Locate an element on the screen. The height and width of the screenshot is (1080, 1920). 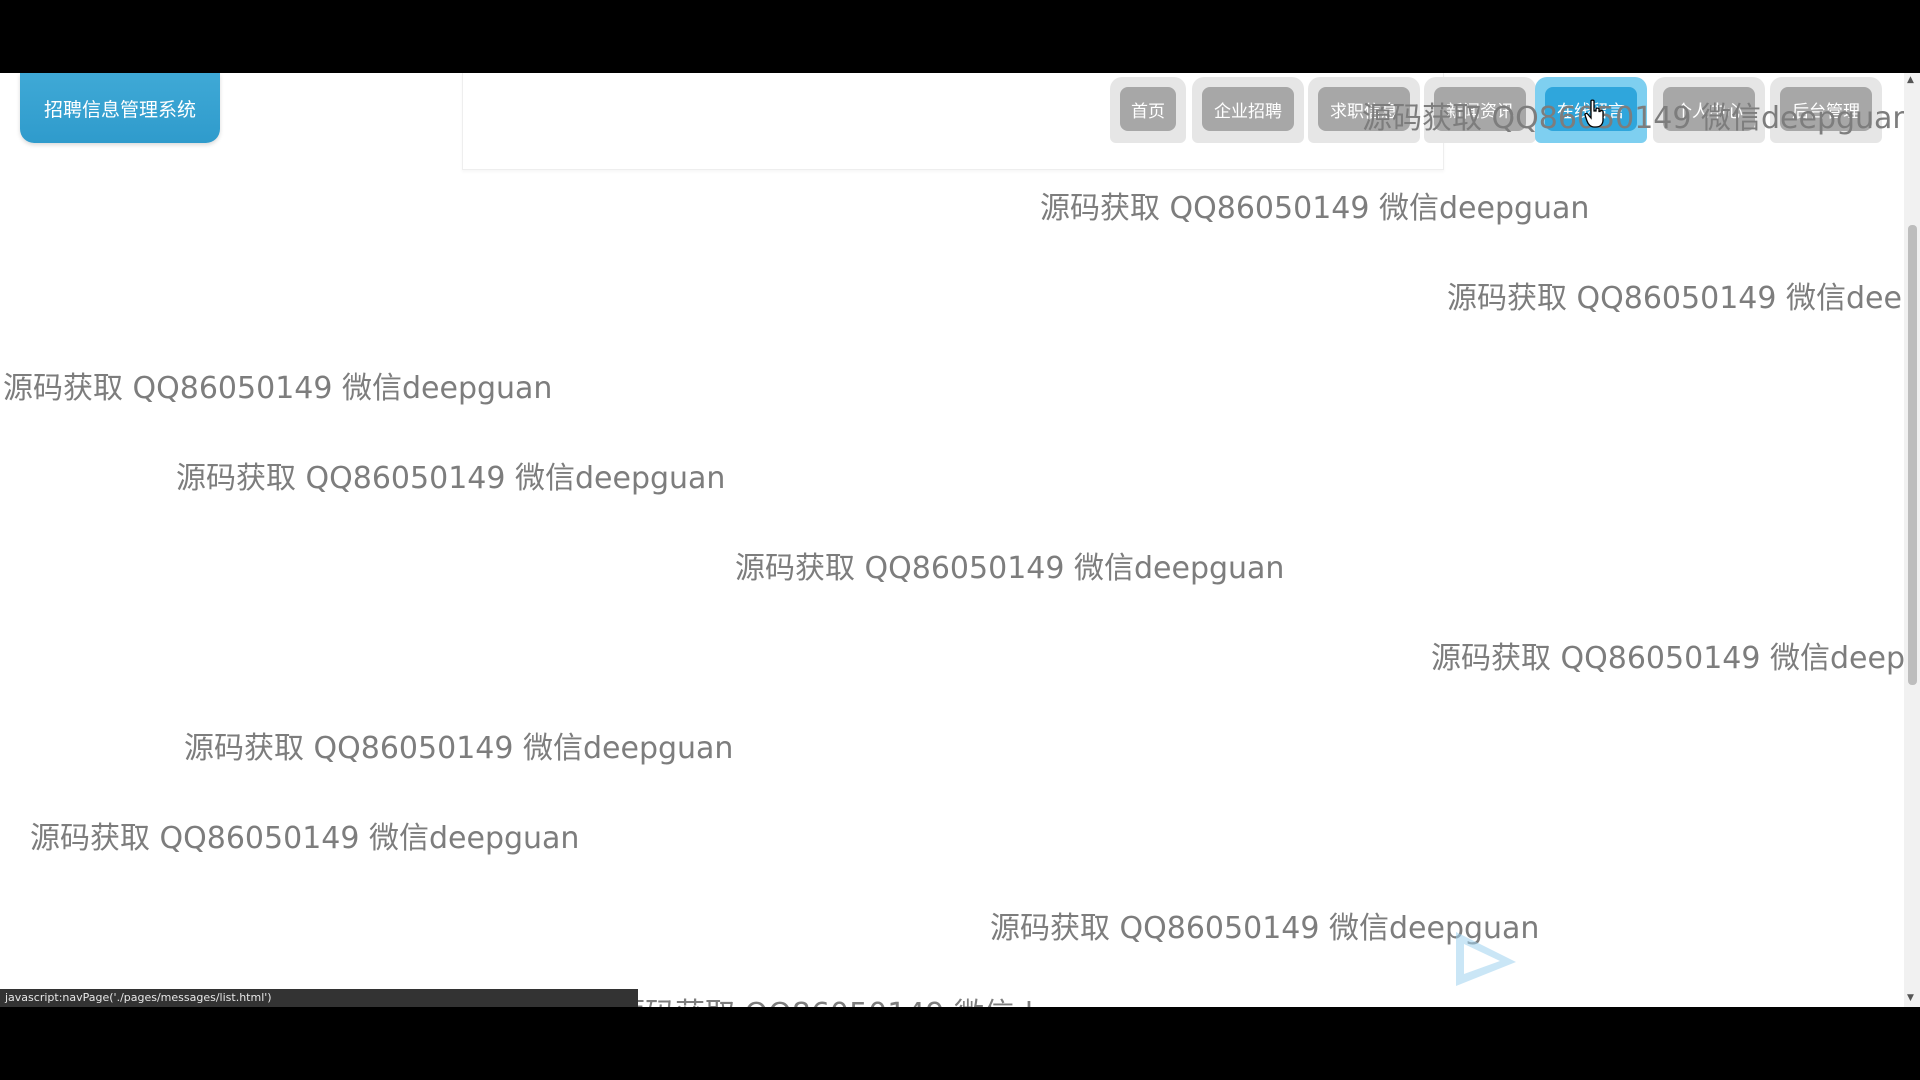
scroll-down-arrow-icon: ▼ is located at coordinates (1910, 998).